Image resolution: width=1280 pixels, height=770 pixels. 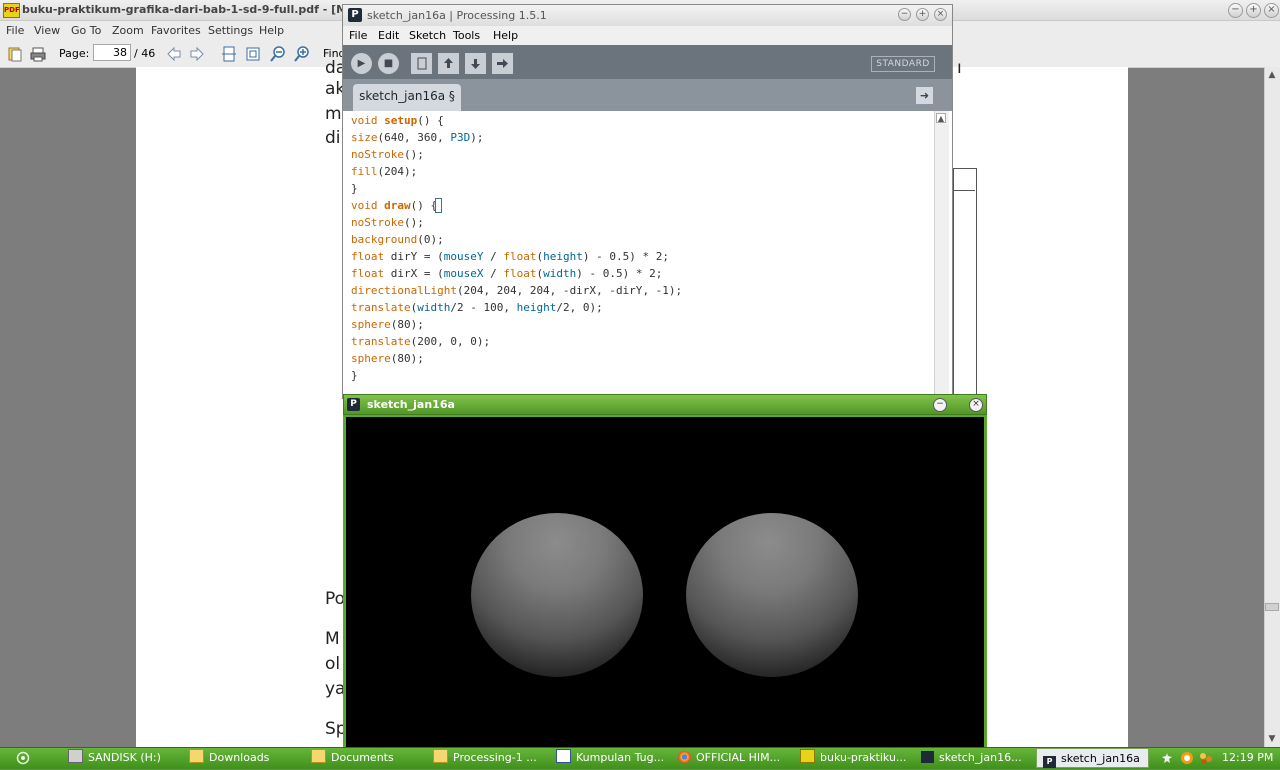 I want to click on ide-menubar: File Edit Sketch Tools Help, so click(x=647, y=35).